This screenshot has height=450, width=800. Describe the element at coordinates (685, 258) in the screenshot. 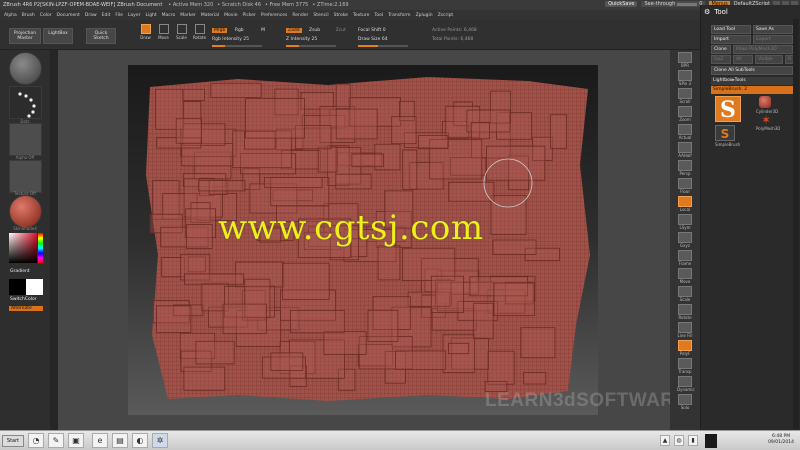

I see `shelf-frame-button: Frame` at that location.